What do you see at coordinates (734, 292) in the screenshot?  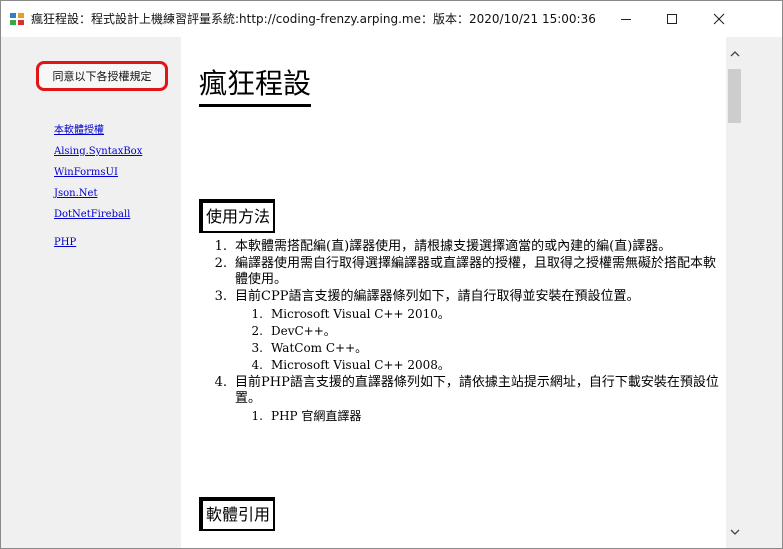 I see `vertical-scrollbar` at bounding box center [734, 292].